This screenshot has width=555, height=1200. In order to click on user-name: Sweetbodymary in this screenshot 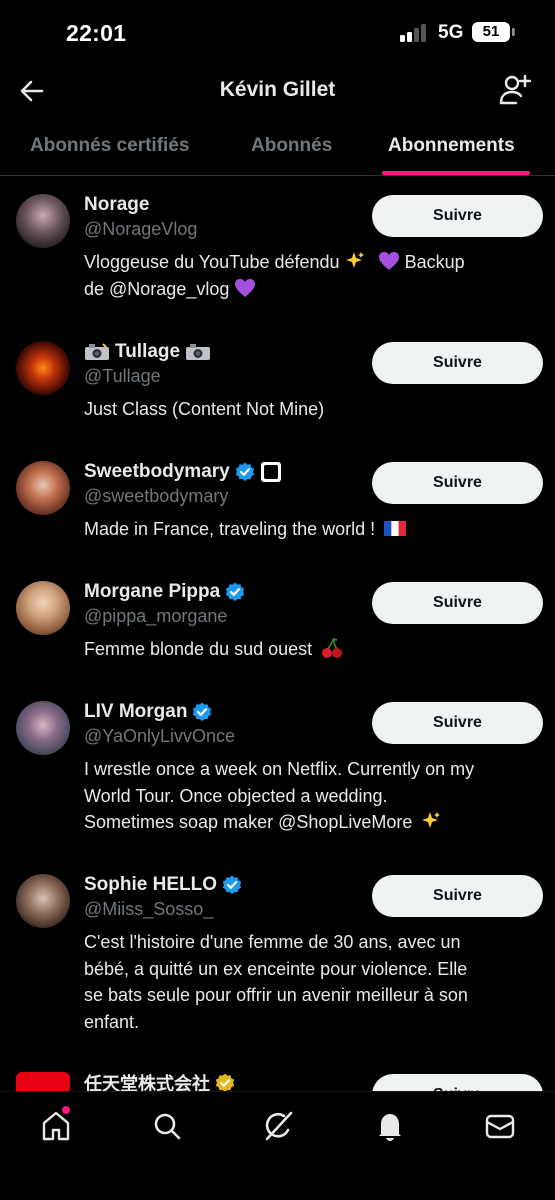, I will do `click(157, 471)`.